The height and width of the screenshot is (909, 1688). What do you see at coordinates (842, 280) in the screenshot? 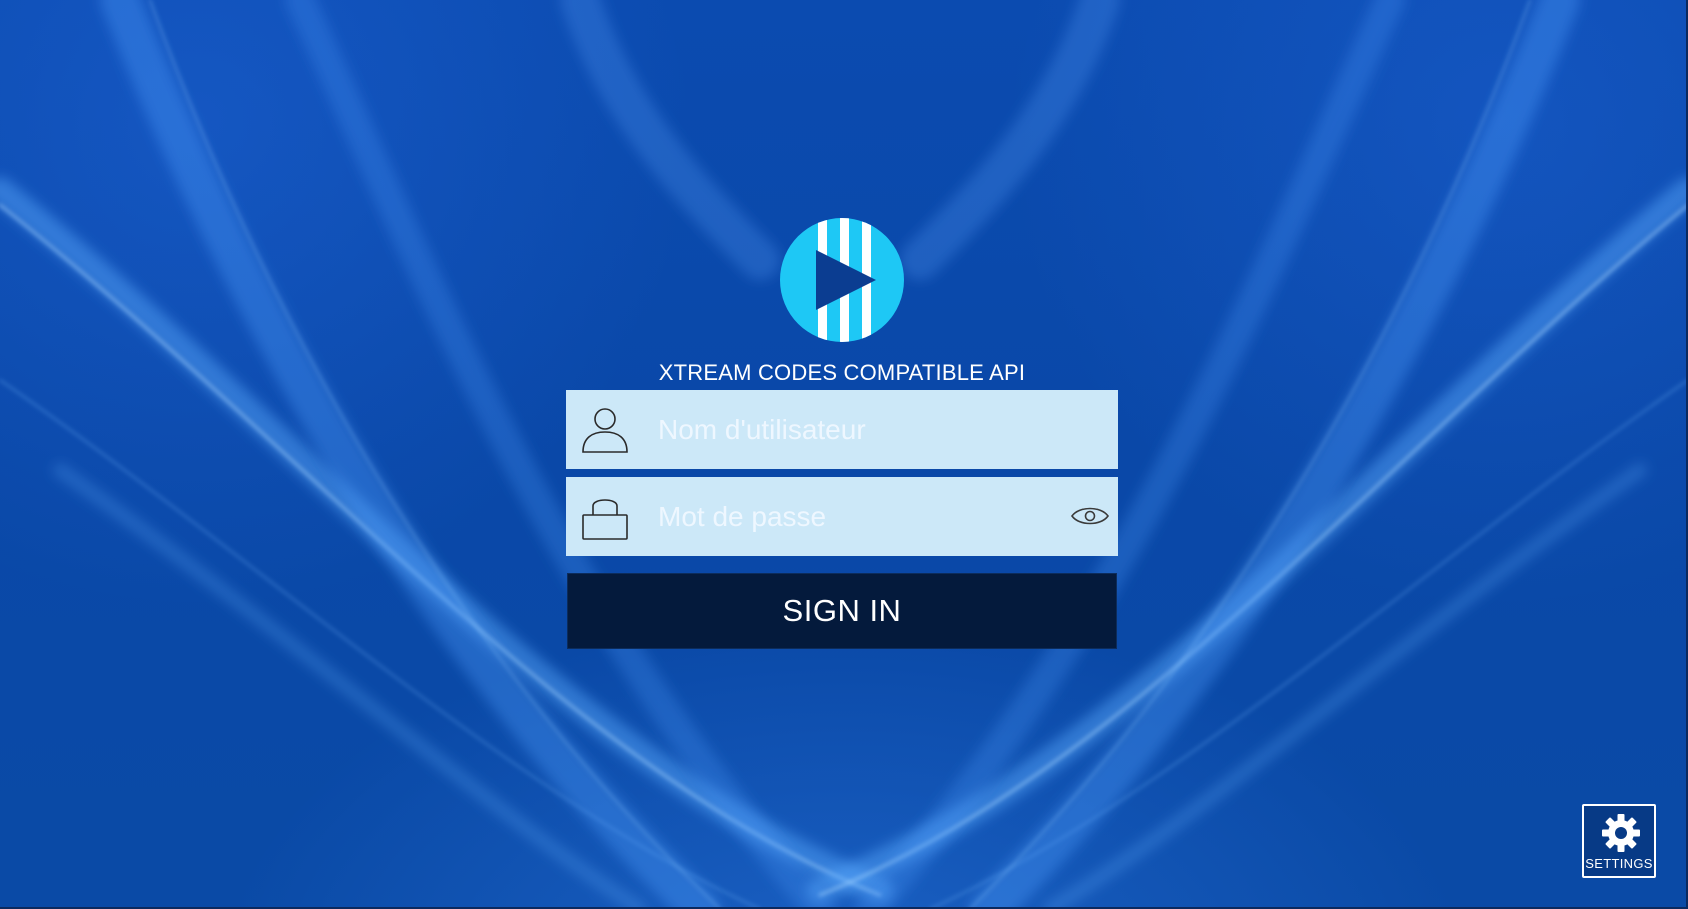
I see `play-logo-icon` at bounding box center [842, 280].